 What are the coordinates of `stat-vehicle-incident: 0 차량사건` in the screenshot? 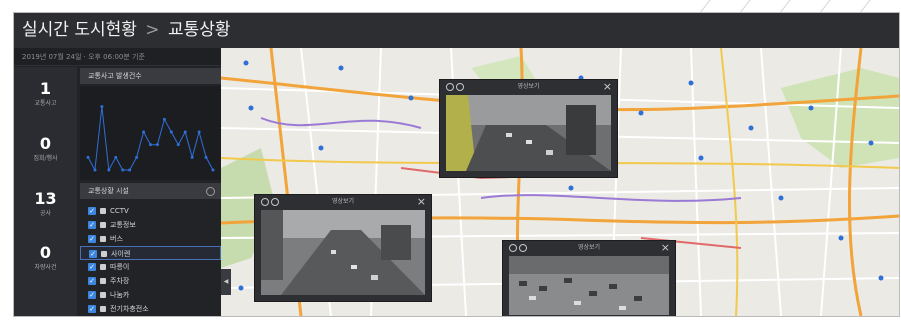 It's located at (45, 261).